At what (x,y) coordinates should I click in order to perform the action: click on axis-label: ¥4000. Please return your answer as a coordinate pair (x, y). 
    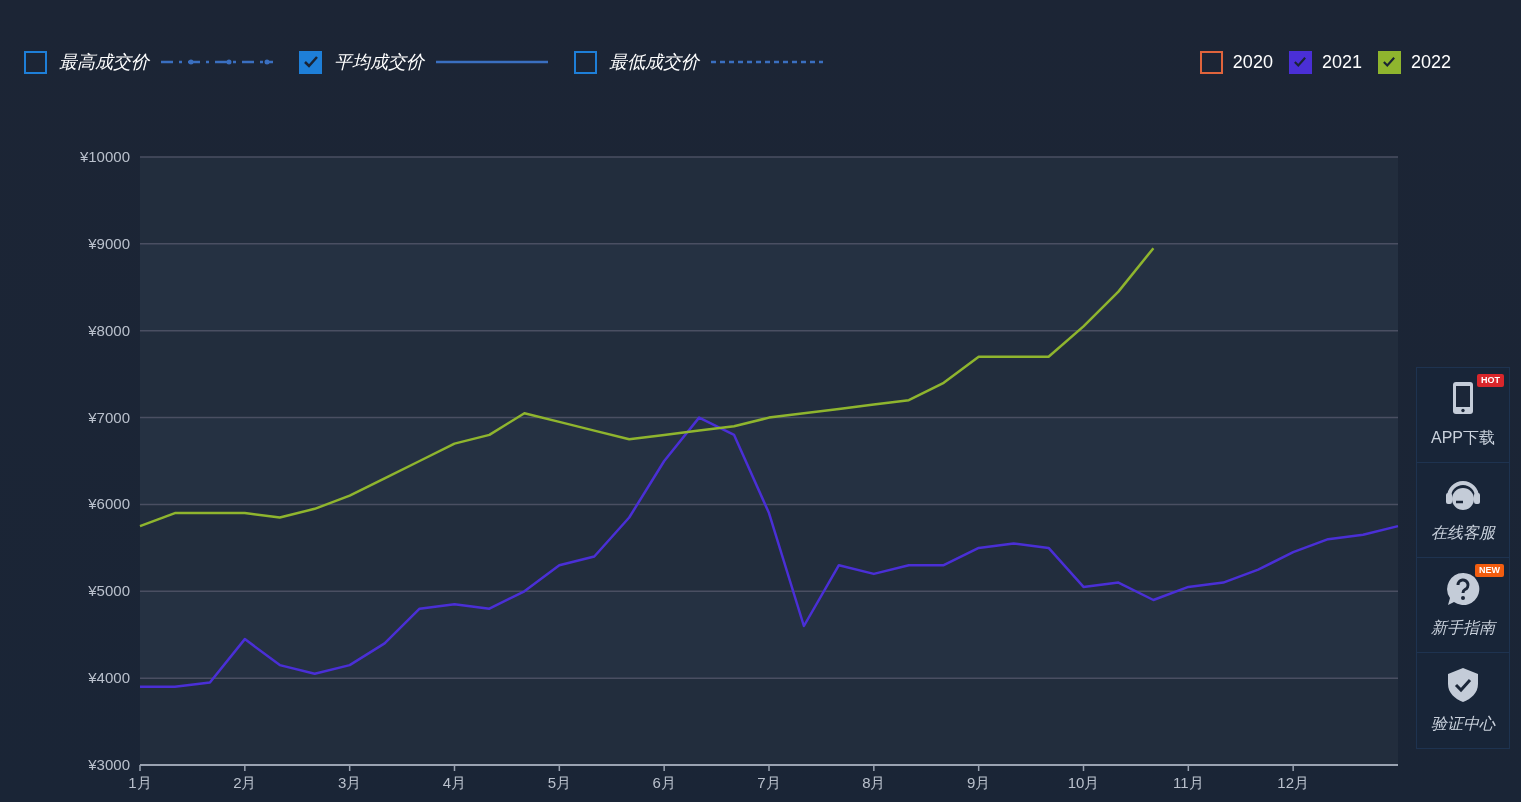
    Looking at the image, I should click on (109, 678).